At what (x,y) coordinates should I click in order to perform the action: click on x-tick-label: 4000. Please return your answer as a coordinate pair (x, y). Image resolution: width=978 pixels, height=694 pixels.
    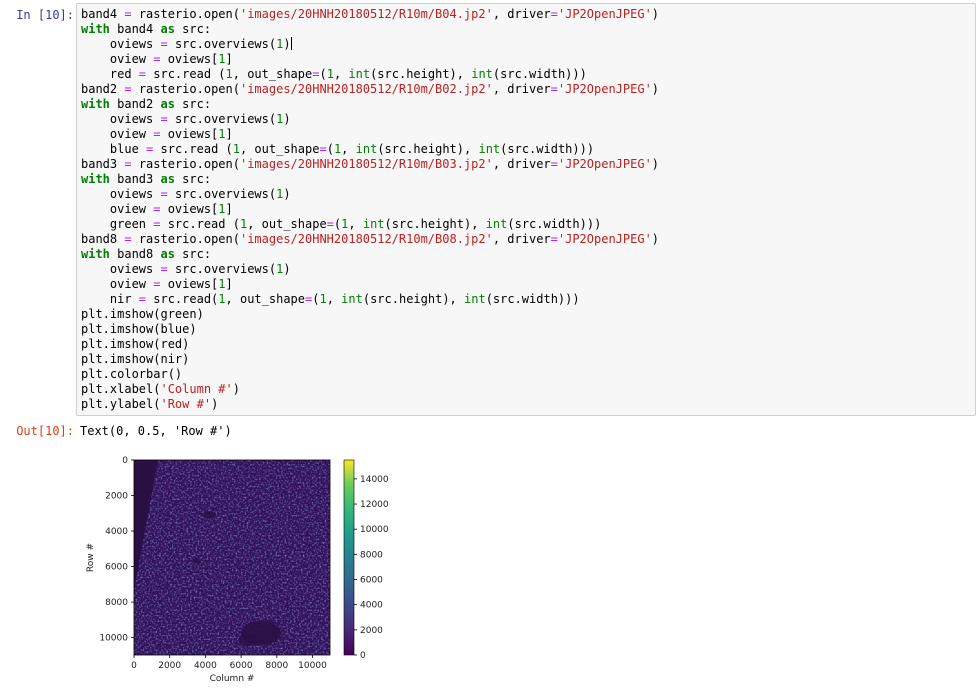
    Looking at the image, I should click on (205, 666).